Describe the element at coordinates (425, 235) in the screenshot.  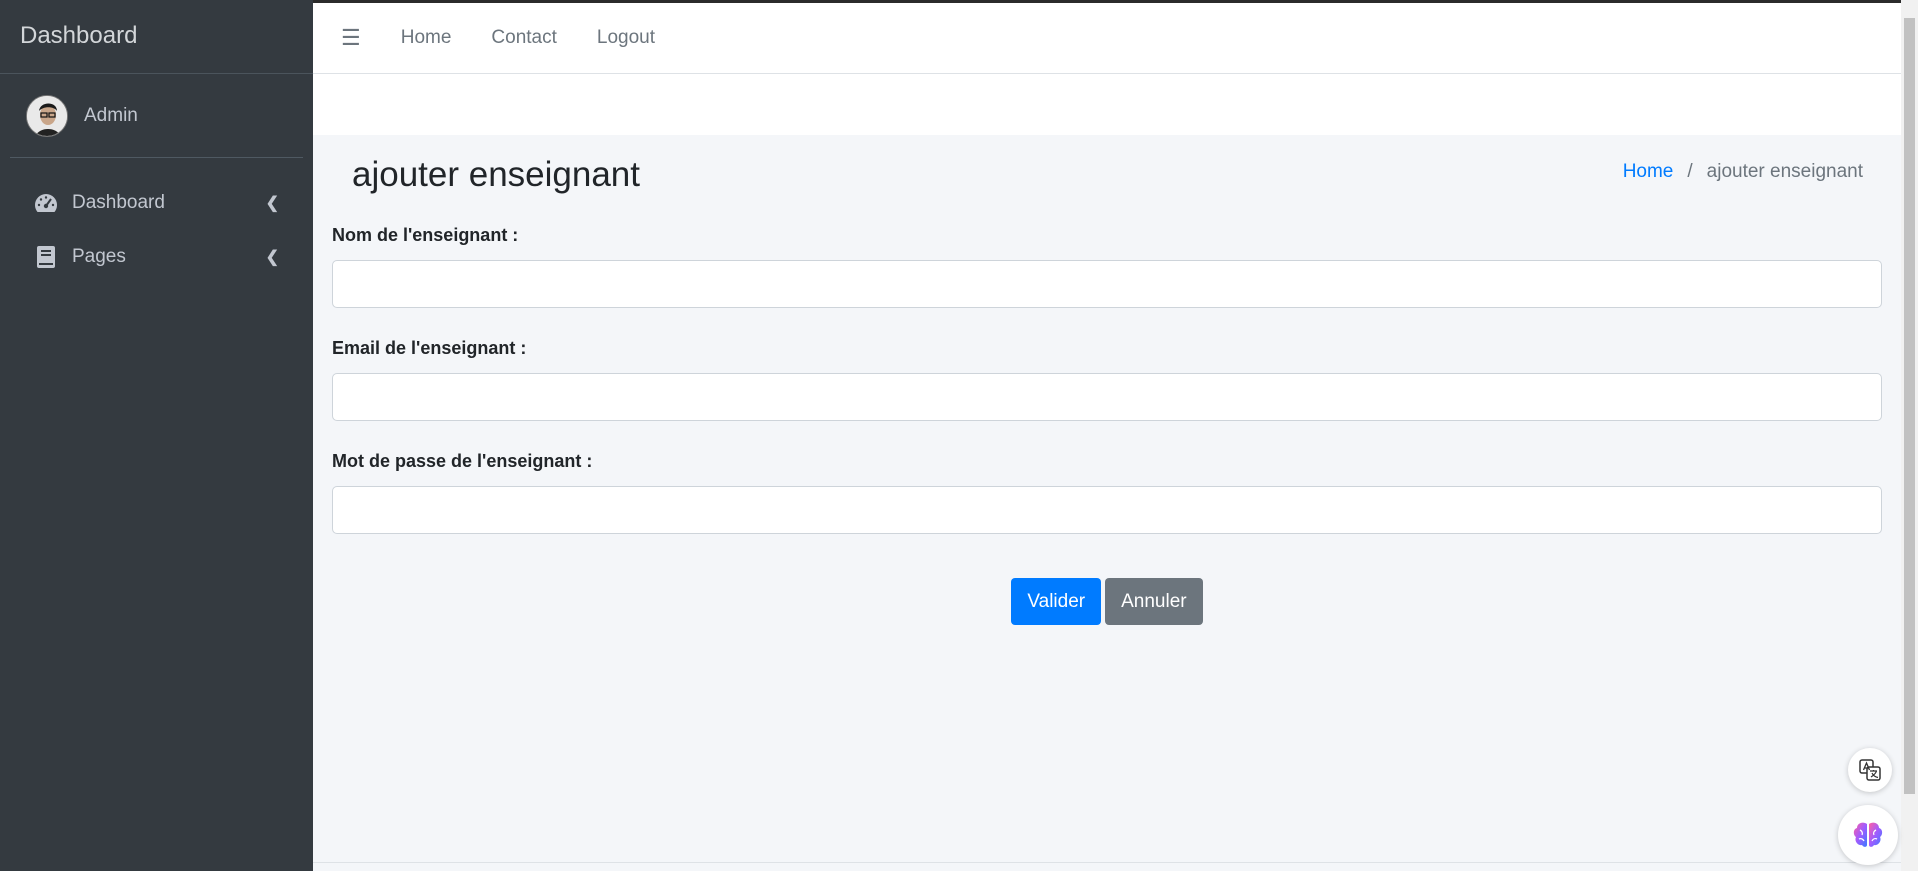
I see `name-label: Nom de l'enseignant :` at that location.